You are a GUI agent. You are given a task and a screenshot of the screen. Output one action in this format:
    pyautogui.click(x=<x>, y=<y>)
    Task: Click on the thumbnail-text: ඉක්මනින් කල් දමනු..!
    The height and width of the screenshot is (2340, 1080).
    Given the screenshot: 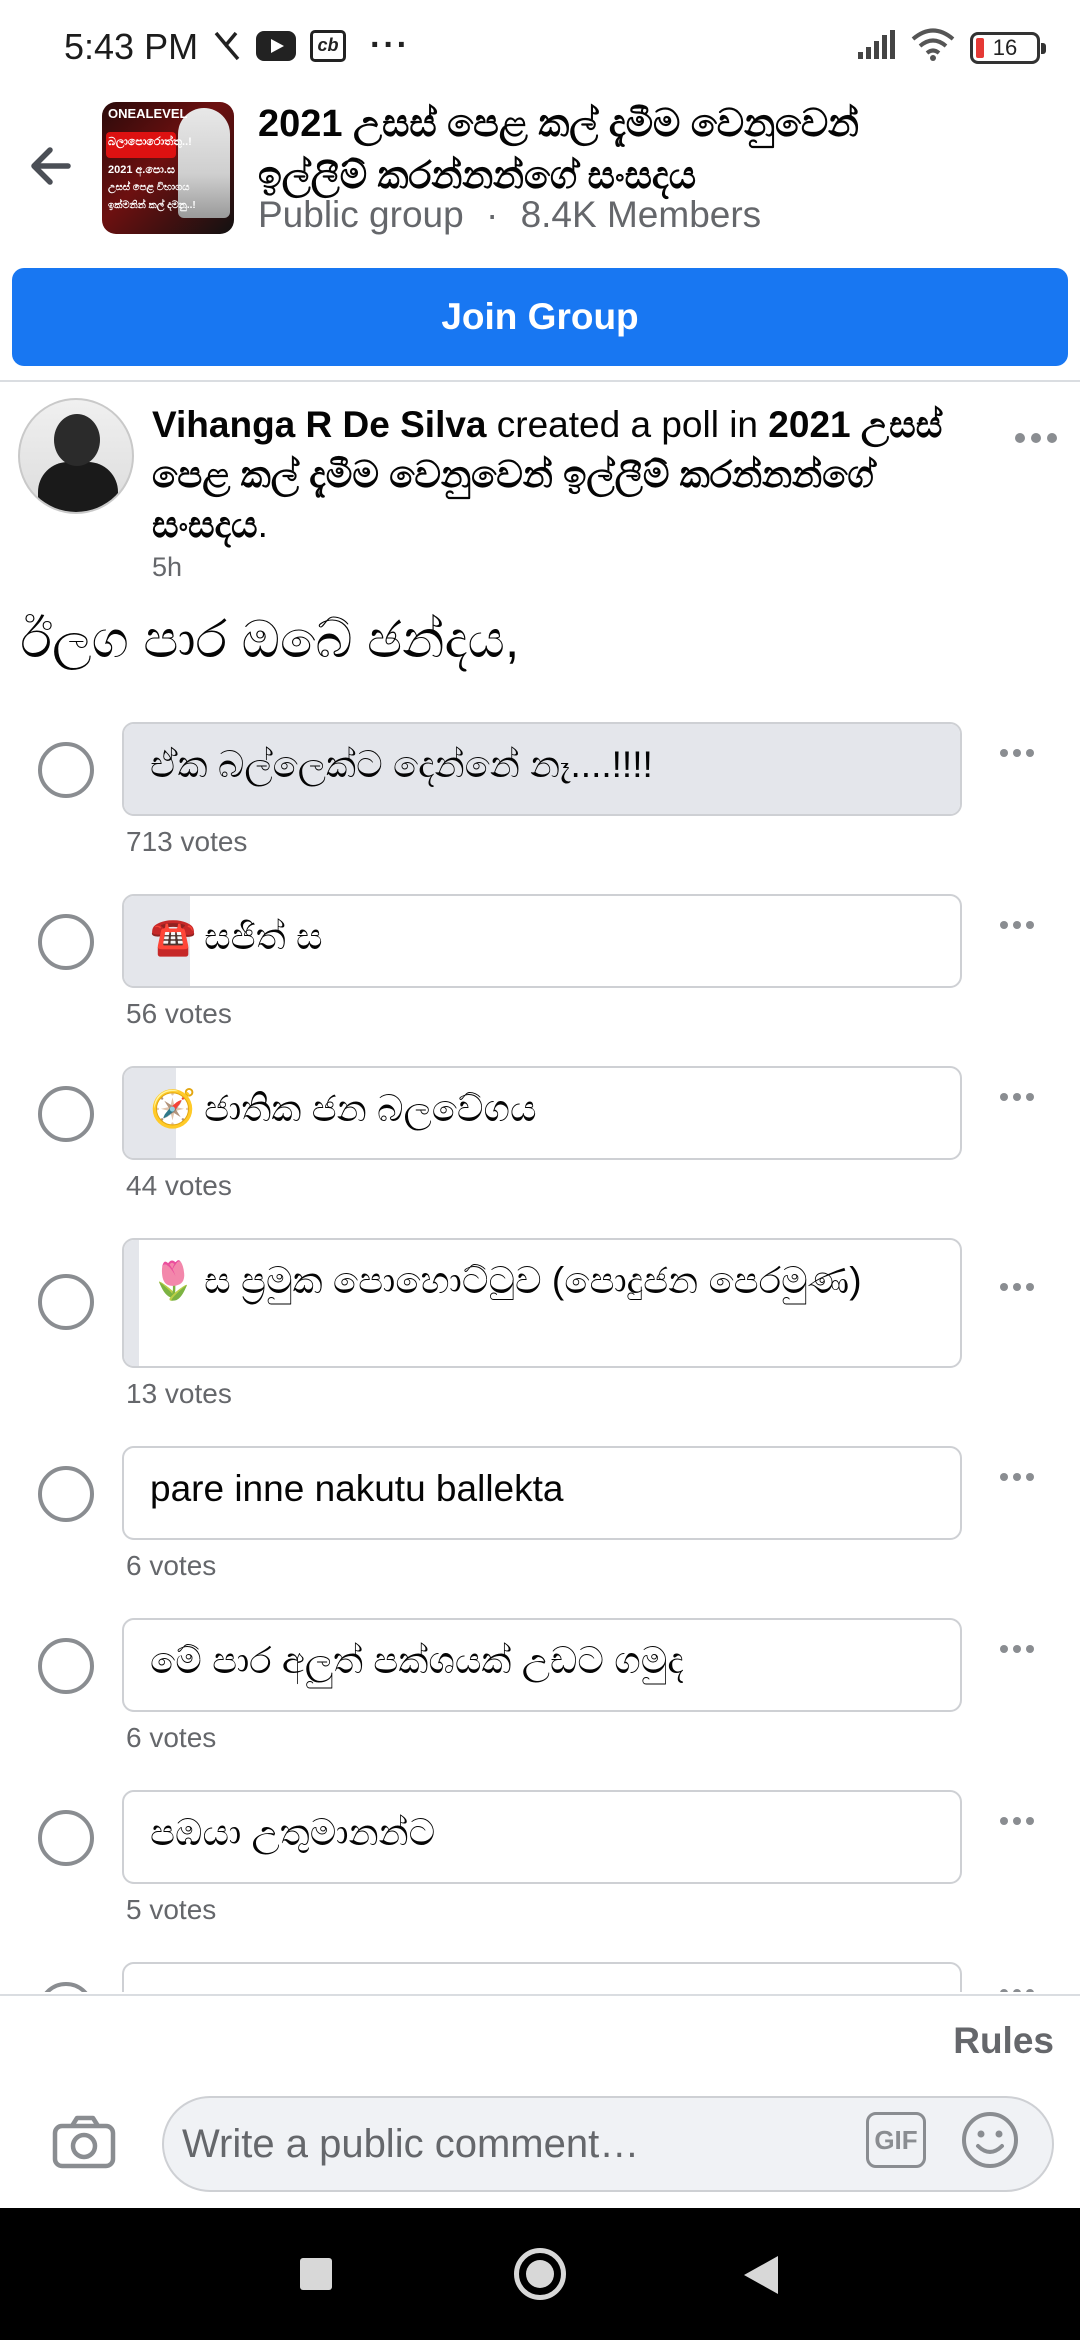 What is the action you would take?
    pyautogui.click(x=152, y=205)
    